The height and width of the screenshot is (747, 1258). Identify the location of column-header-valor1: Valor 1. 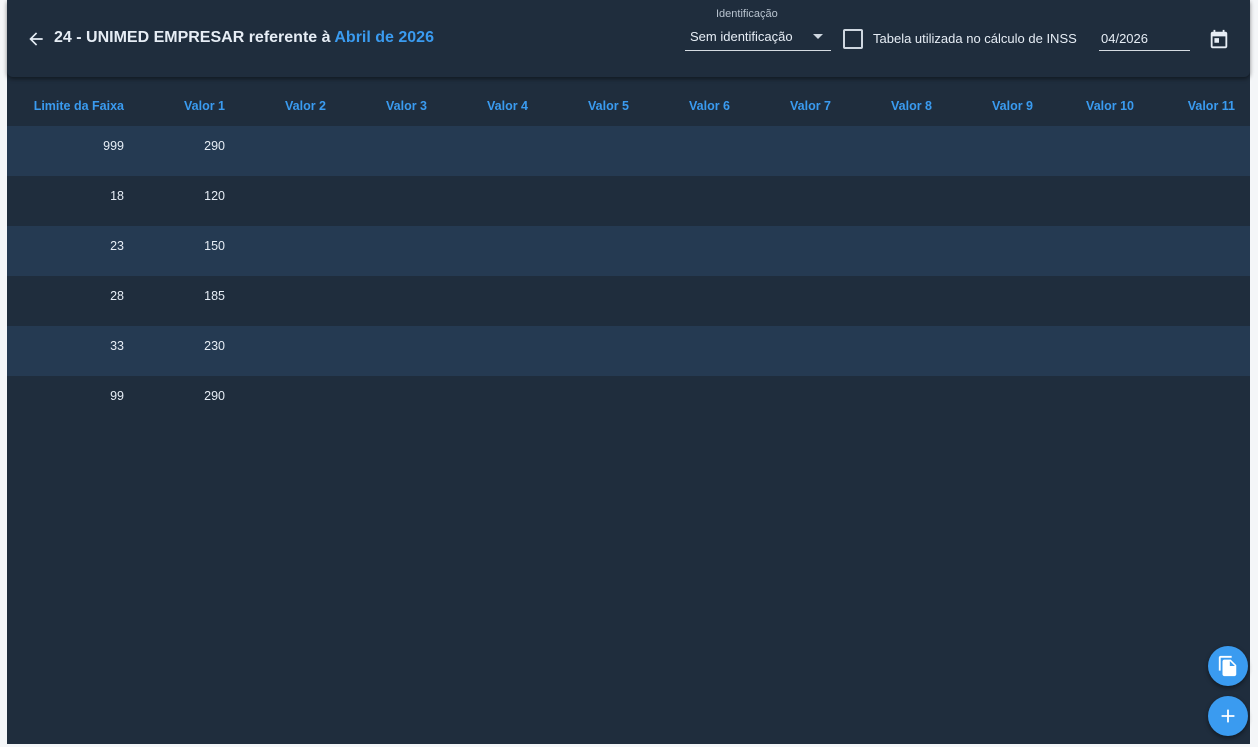
(204, 106).